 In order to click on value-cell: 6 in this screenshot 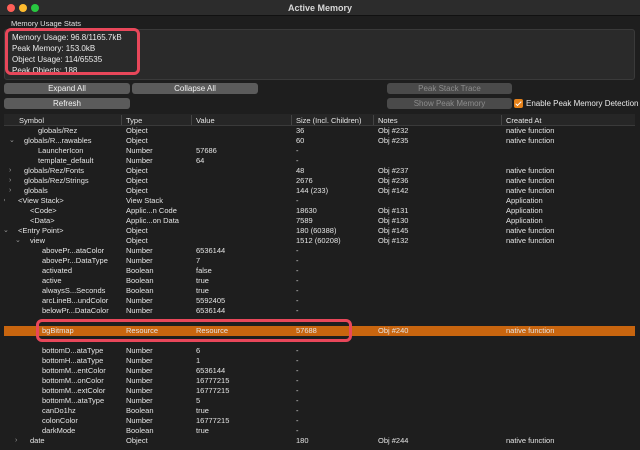, I will do `click(198, 350)`.